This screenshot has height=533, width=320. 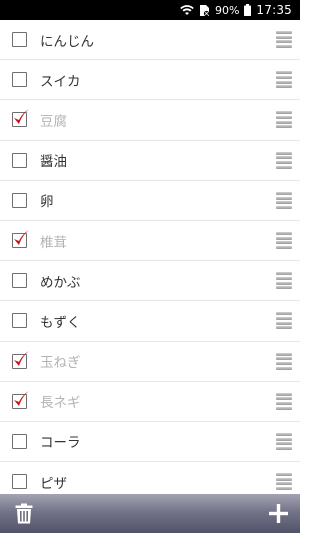 I want to click on list-item: 醤油, so click(x=150, y=161).